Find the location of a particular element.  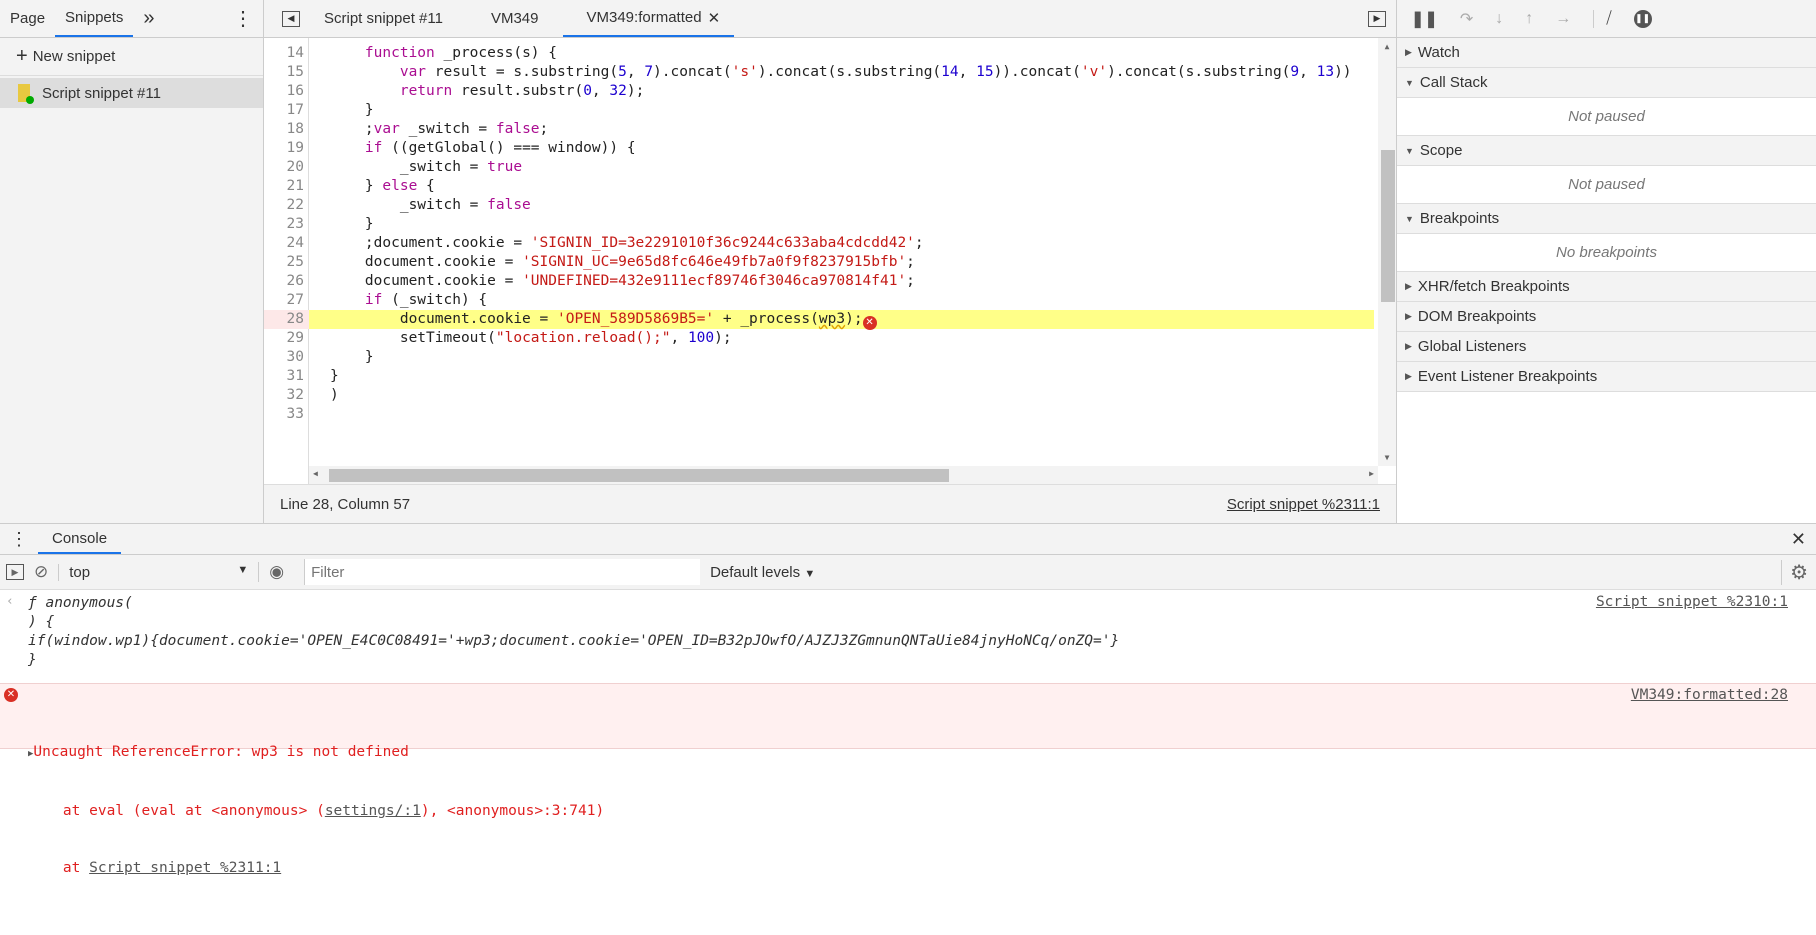

more-tabs-button: » is located at coordinates (148, 18).